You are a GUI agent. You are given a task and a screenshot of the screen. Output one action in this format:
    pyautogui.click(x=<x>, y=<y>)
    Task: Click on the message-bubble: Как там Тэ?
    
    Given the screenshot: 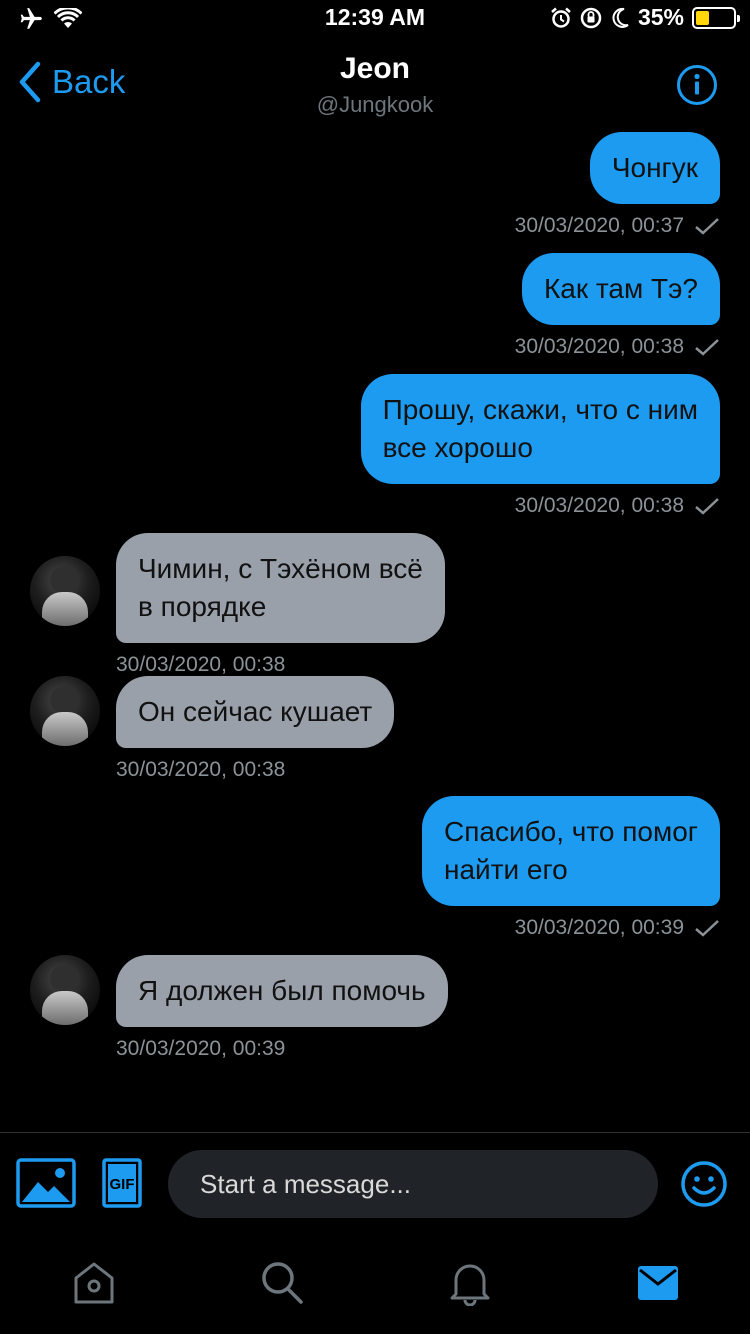 What is the action you would take?
    pyautogui.click(x=621, y=289)
    